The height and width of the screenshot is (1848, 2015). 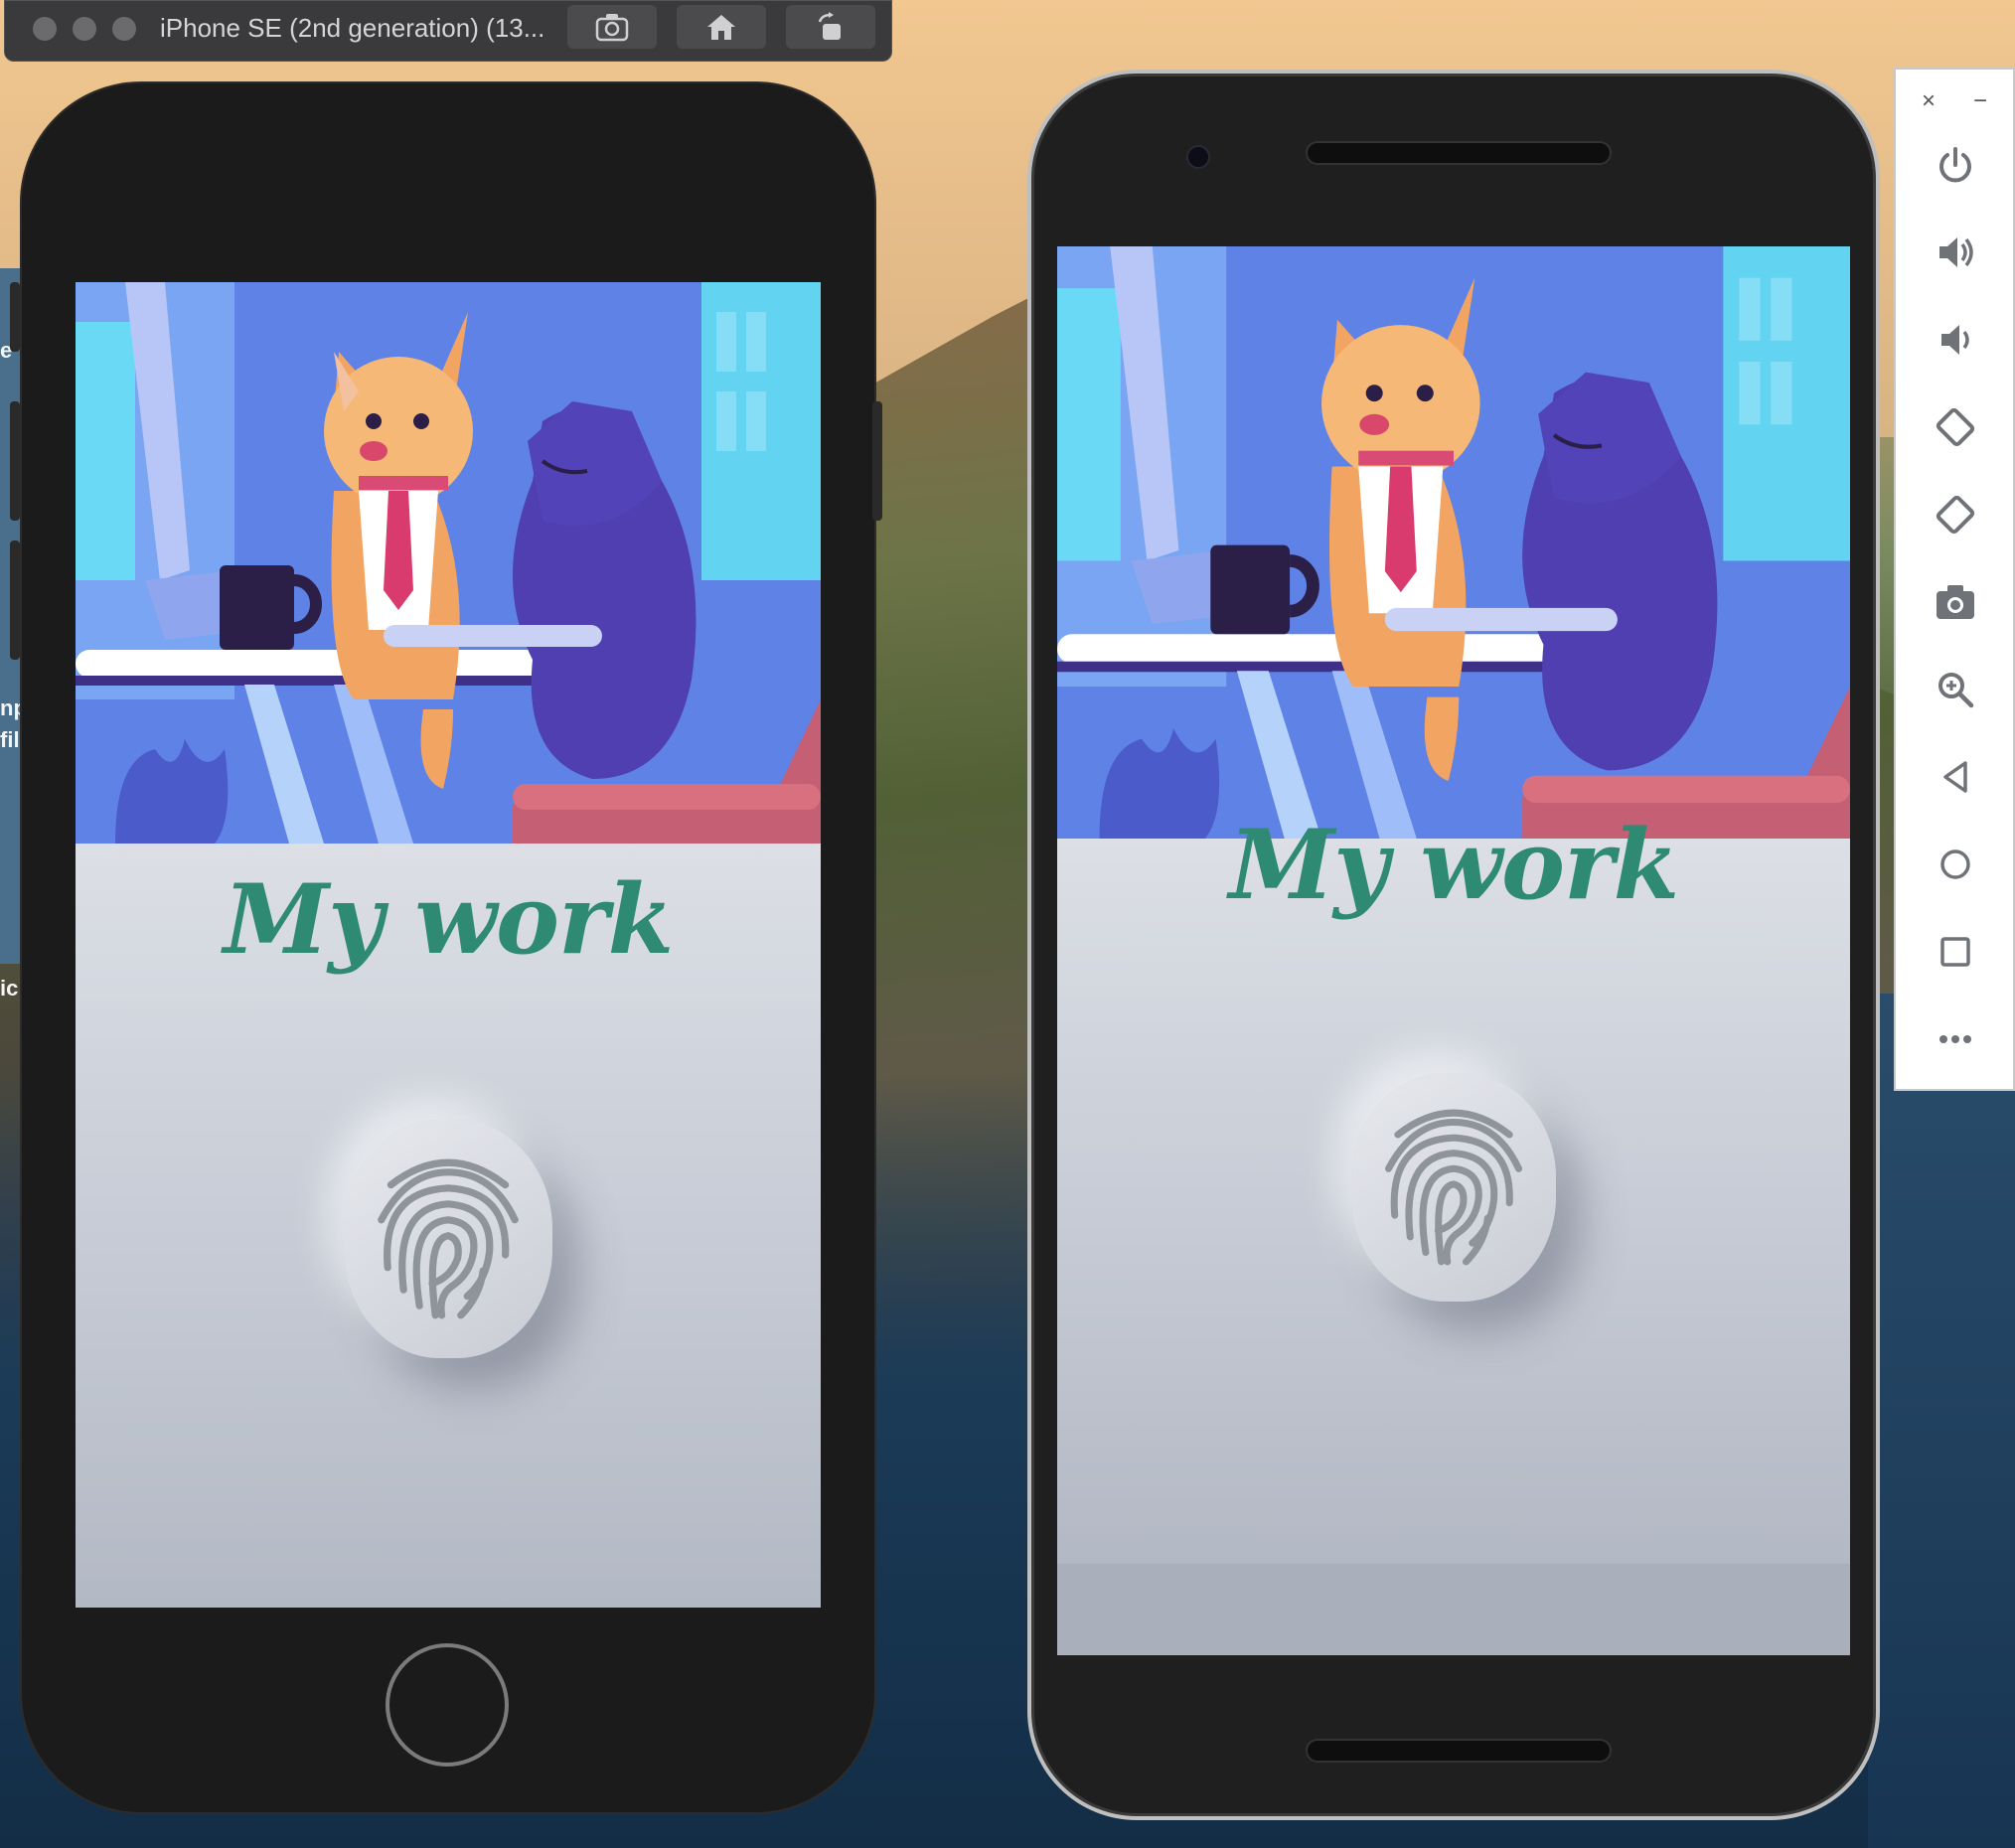 I want to click on android-front-camera, so click(x=1198, y=157).